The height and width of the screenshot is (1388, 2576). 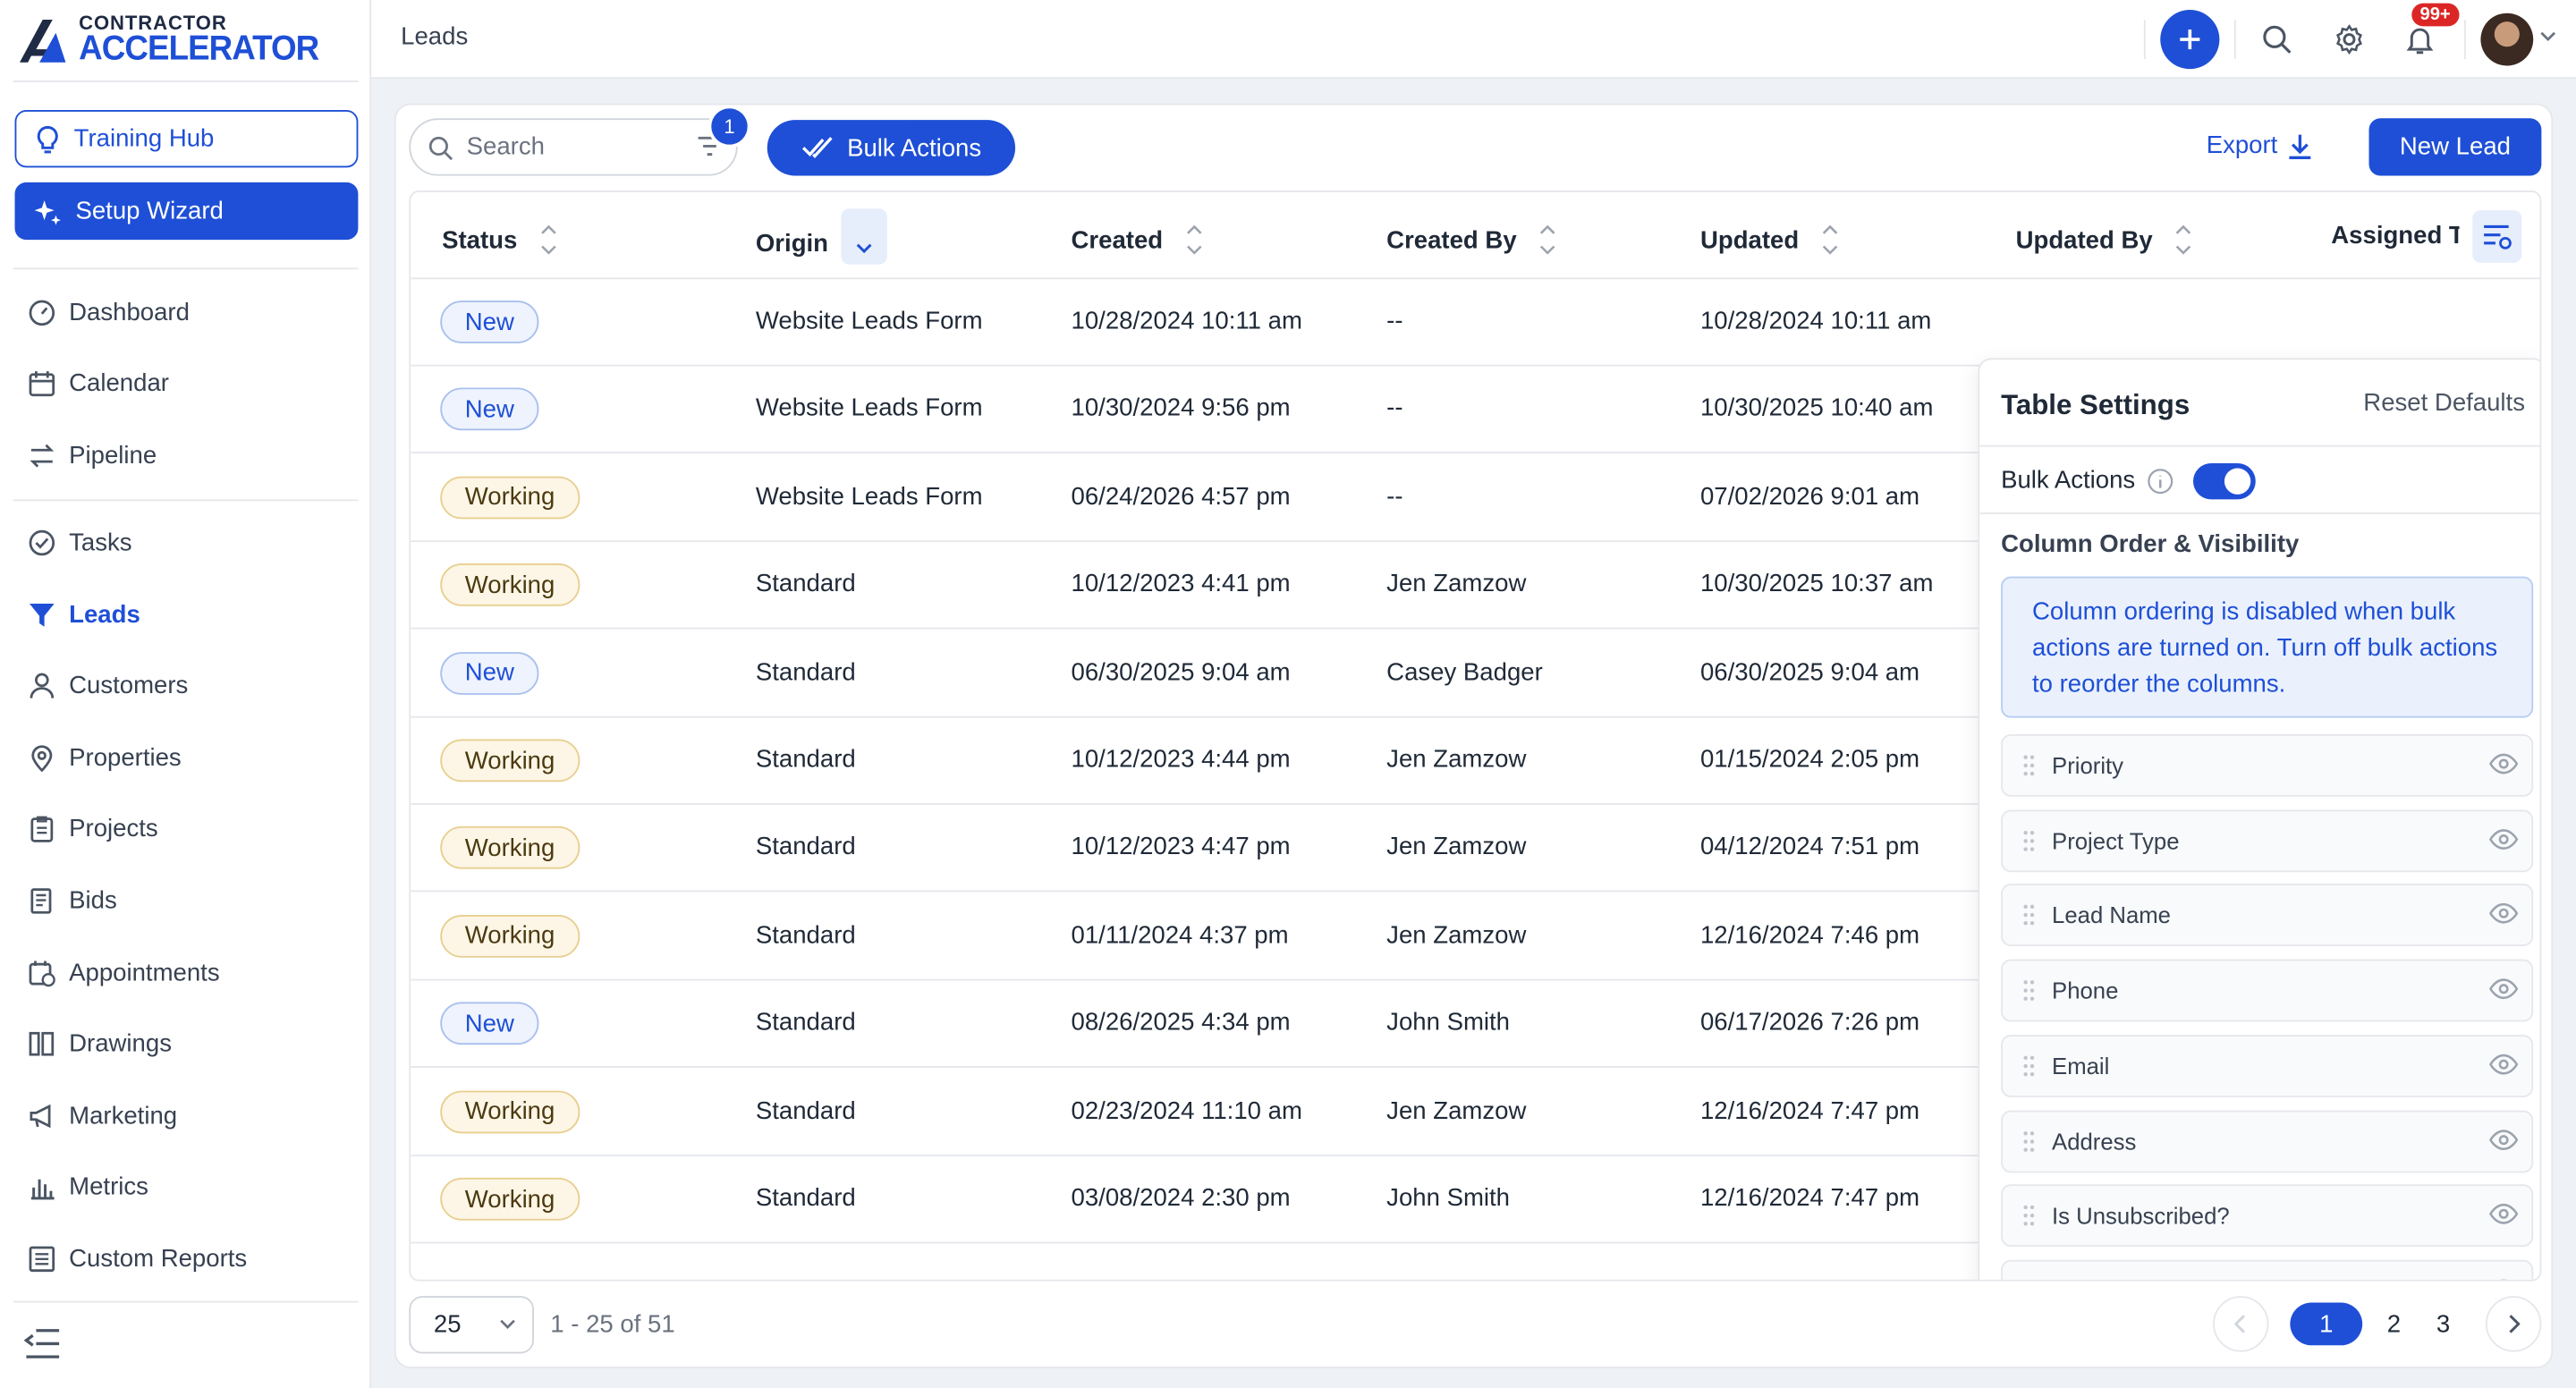 I want to click on column-header-status: Status, so click(x=499, y=240).